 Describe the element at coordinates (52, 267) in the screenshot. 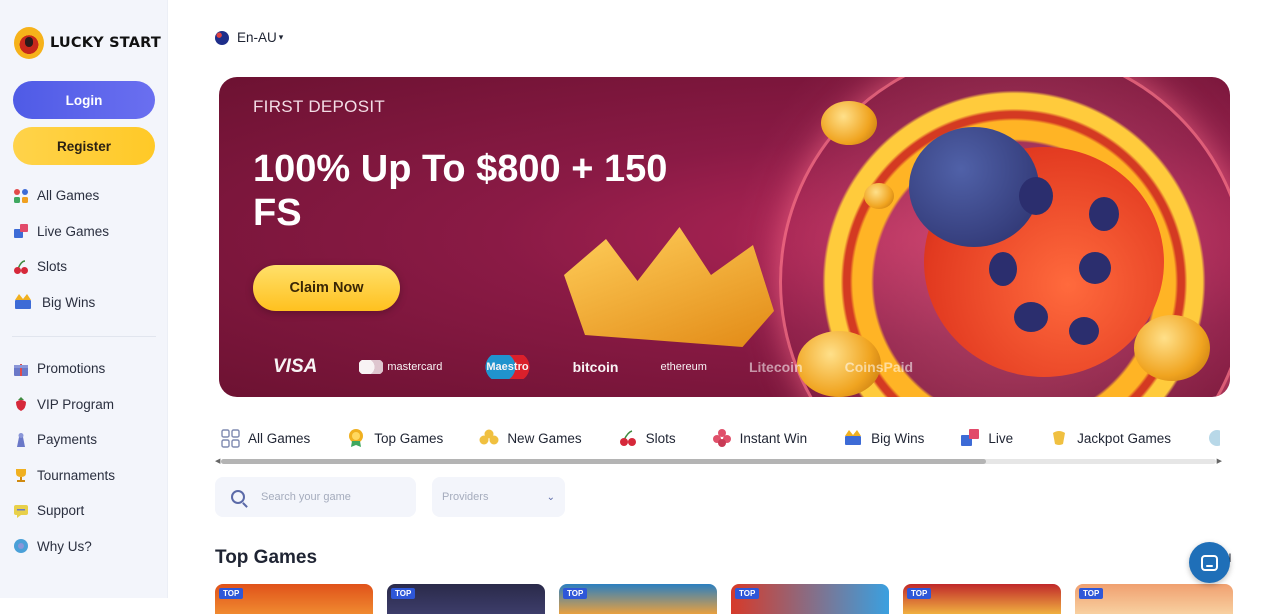

I see `sidebar-item-label: Slots` at that location.